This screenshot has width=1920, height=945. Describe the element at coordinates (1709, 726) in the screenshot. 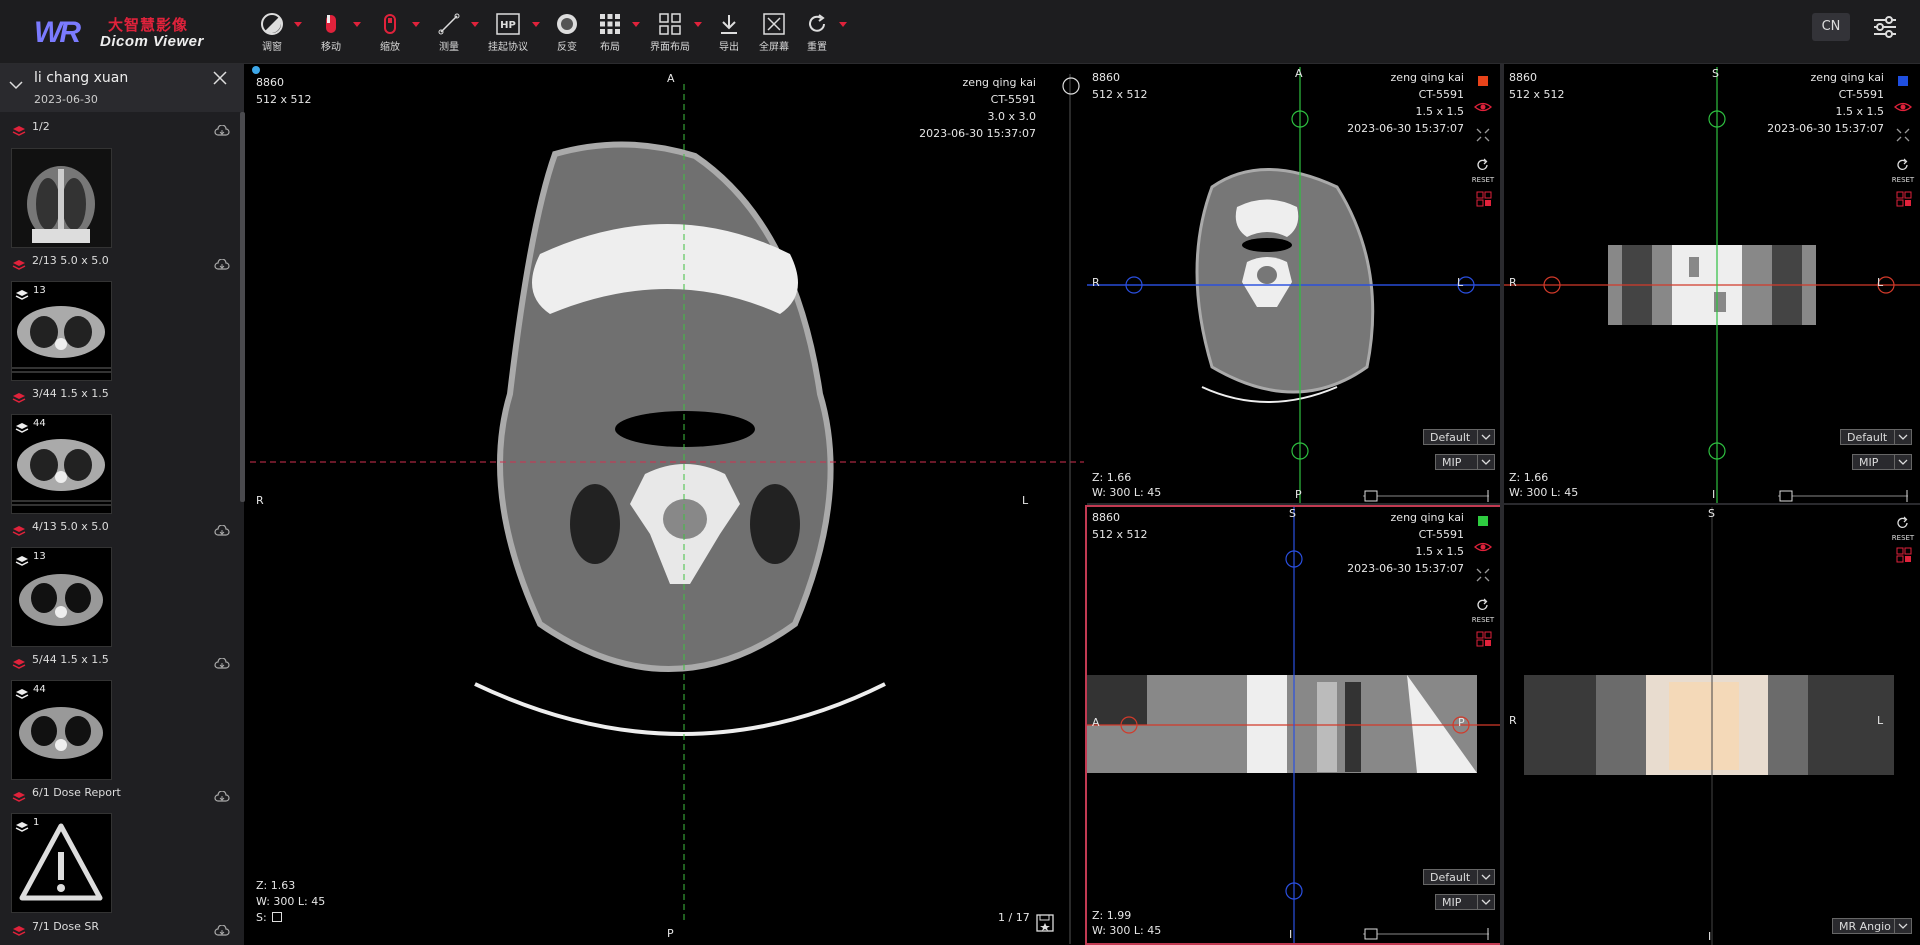

I see `volume-render-image` at that location.